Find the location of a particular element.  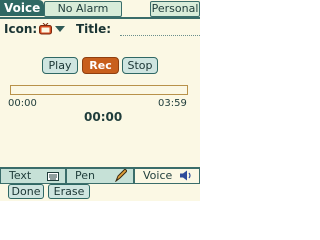

category-selector: Personal is located at coordinates (175, 9).